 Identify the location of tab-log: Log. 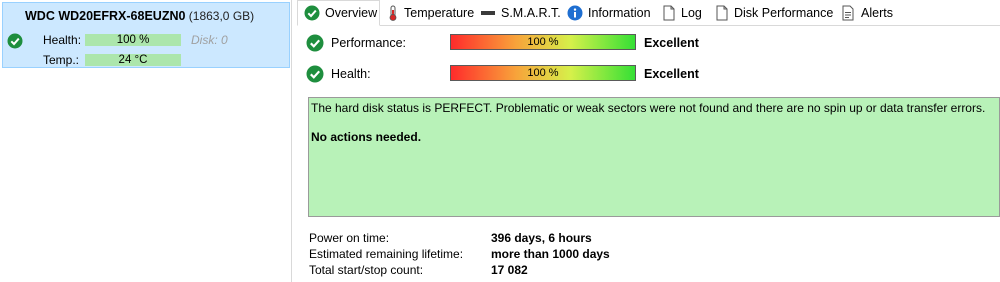
(682, 12).